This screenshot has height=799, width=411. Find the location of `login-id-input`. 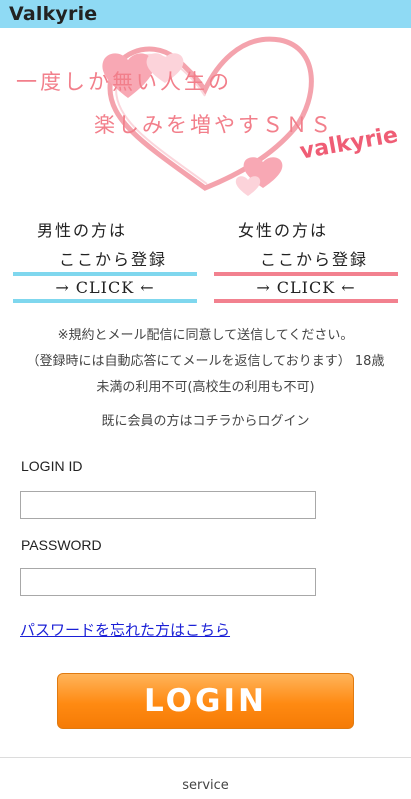

login-id-input is located at coordinates (168, 505).